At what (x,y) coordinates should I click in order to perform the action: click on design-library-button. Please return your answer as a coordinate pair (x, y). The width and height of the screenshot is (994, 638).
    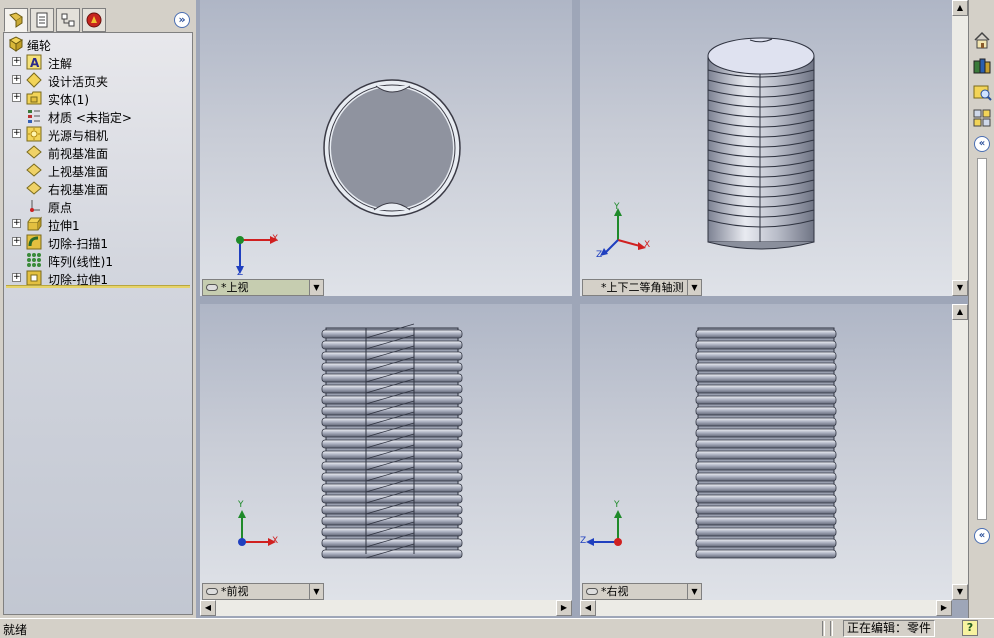
    Looking at the image, I should click on (982, 66).